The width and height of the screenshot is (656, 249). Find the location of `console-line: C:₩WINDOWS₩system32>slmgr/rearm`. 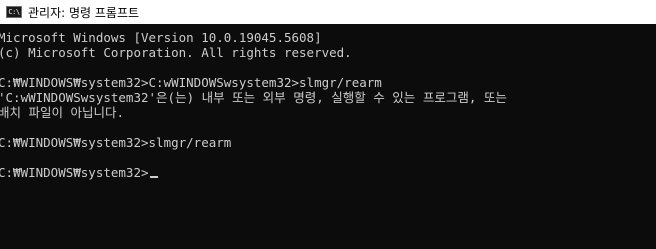

console-line: C:₩WINDOWS₩system32>slmgr/rearm is located at coordinates (116, 142).